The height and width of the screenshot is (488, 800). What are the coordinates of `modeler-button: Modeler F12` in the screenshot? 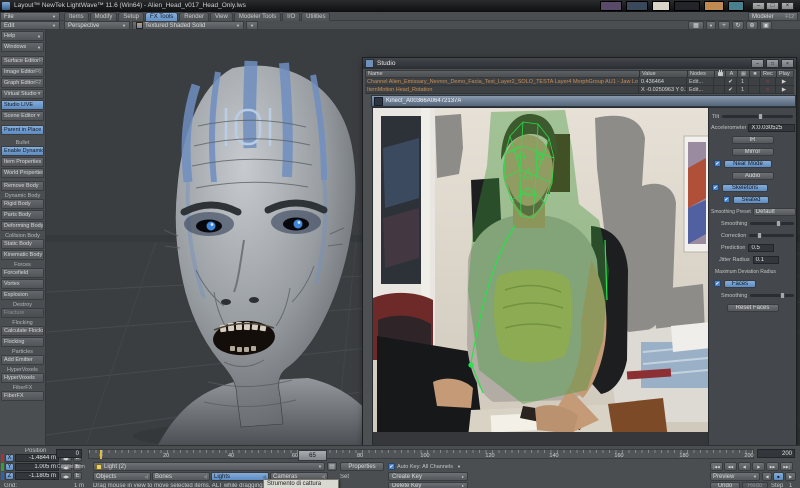 It's located at (773, 16).